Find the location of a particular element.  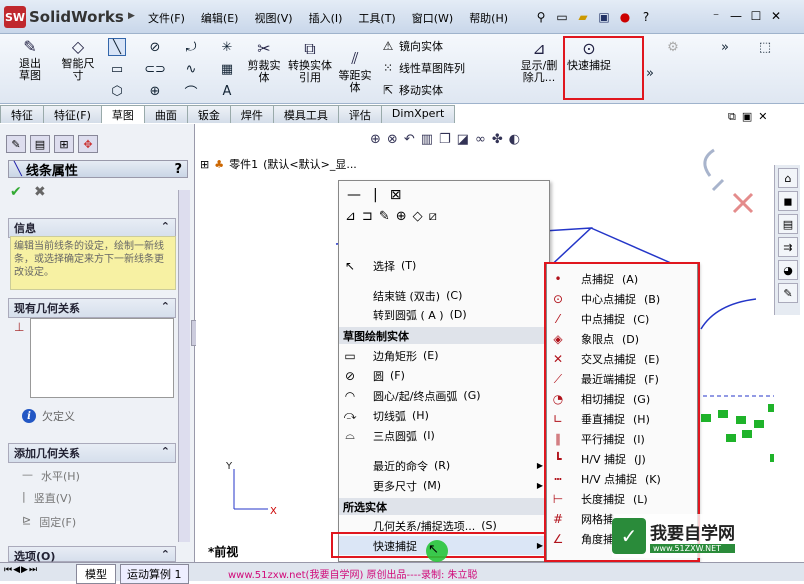

ellipse-tool-icon: ⊕ is located at coordinates (155, 91).